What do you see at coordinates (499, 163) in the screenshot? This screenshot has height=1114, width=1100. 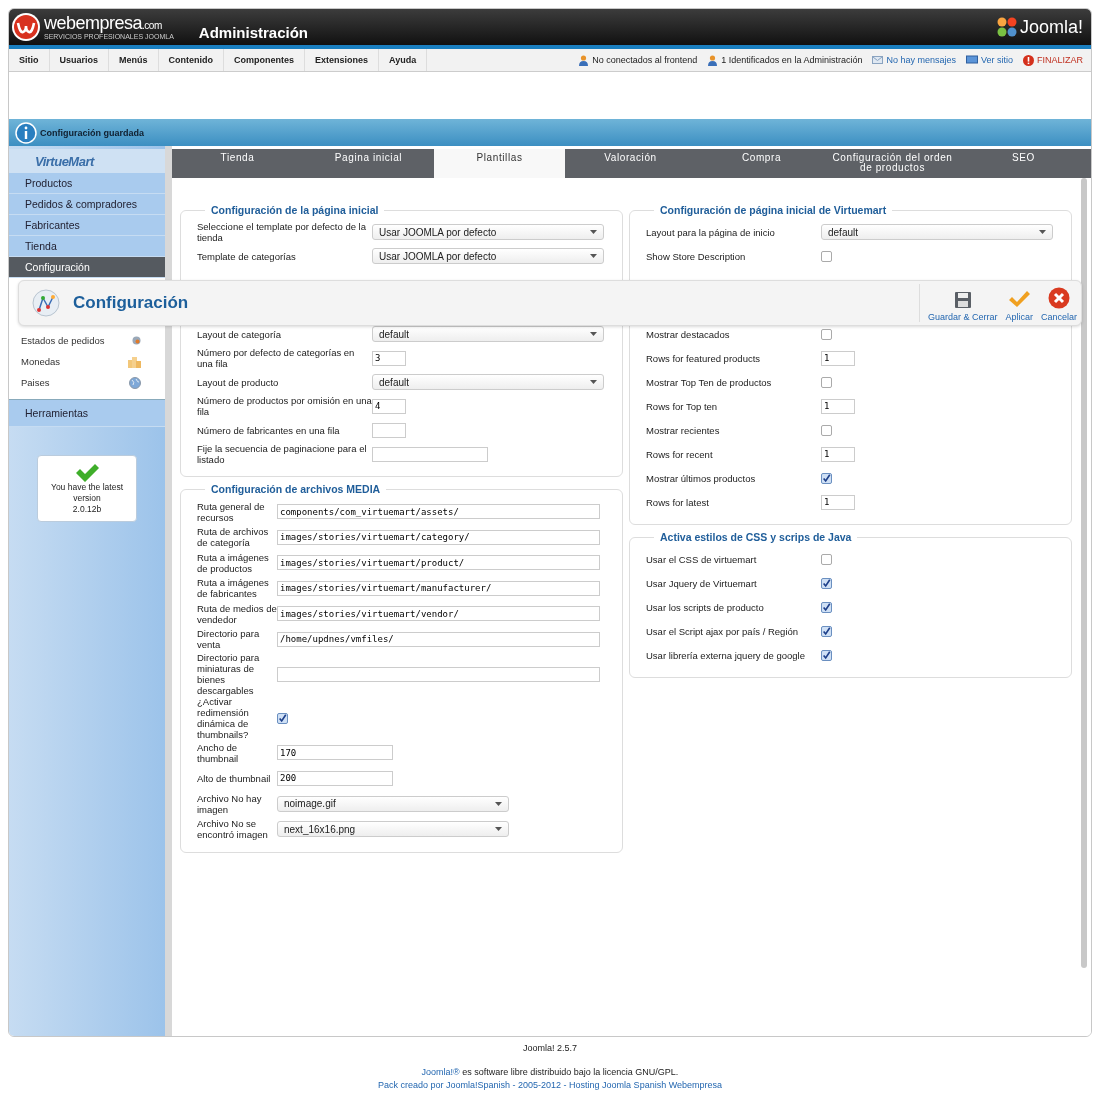 I see `tab: Plantillas` at bounding box center [499, 163].